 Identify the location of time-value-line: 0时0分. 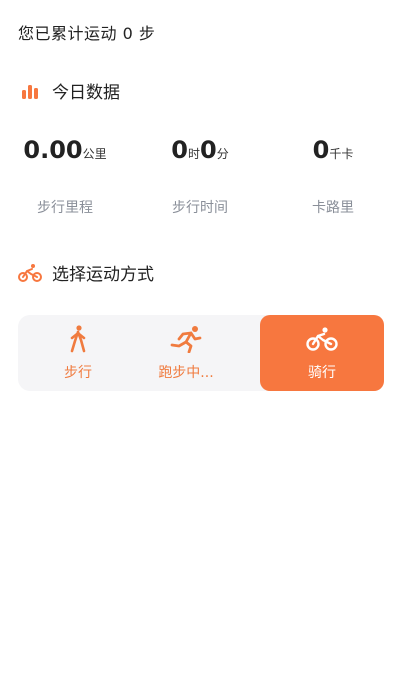
(200, 150).